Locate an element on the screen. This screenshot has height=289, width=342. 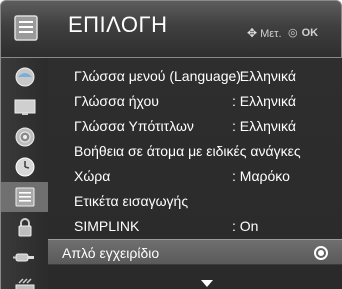
sidebar-item-input is located at coordinates (25, 257).